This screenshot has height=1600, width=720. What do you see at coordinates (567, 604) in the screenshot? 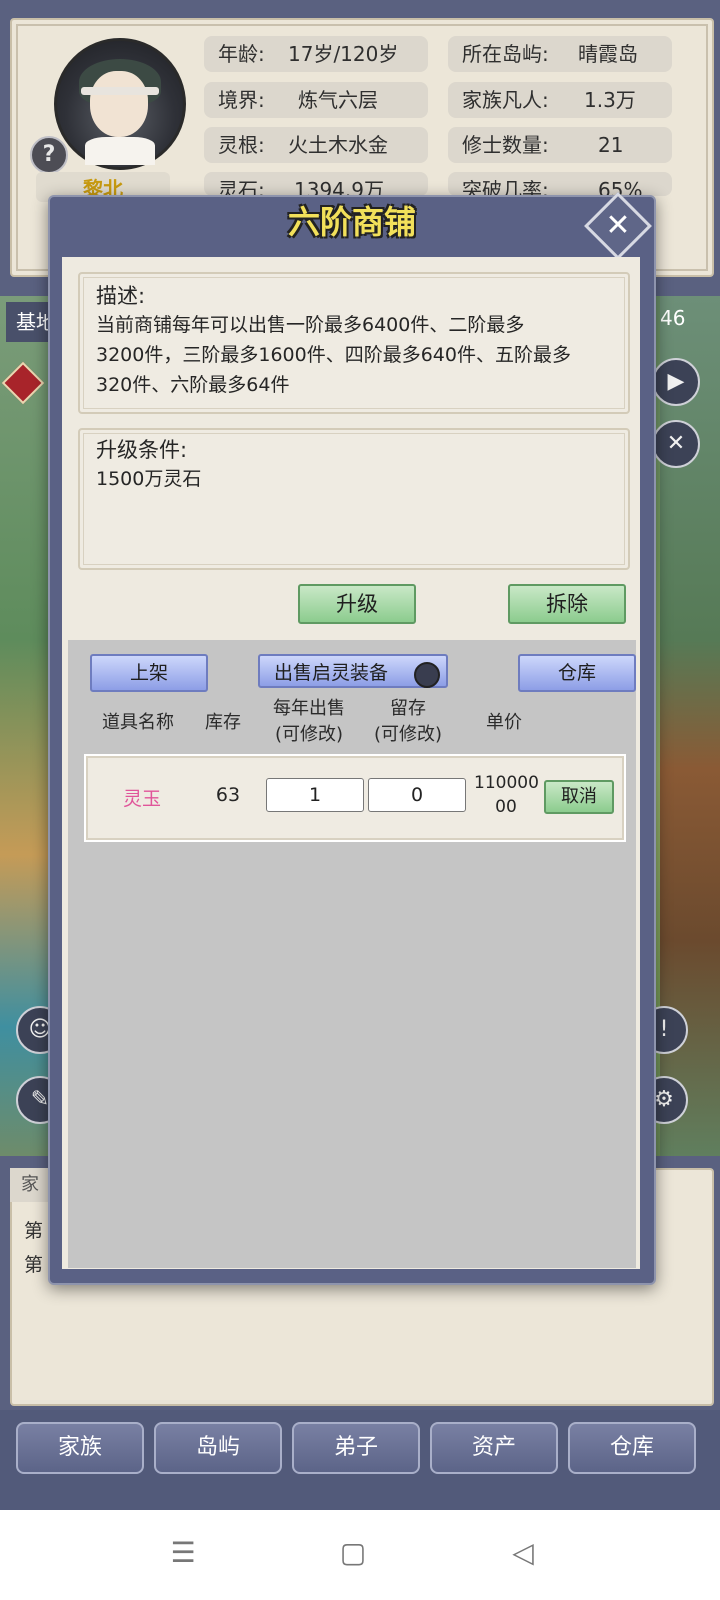
I see `demolish-button: 拆除` at bounding box center [567, 604].